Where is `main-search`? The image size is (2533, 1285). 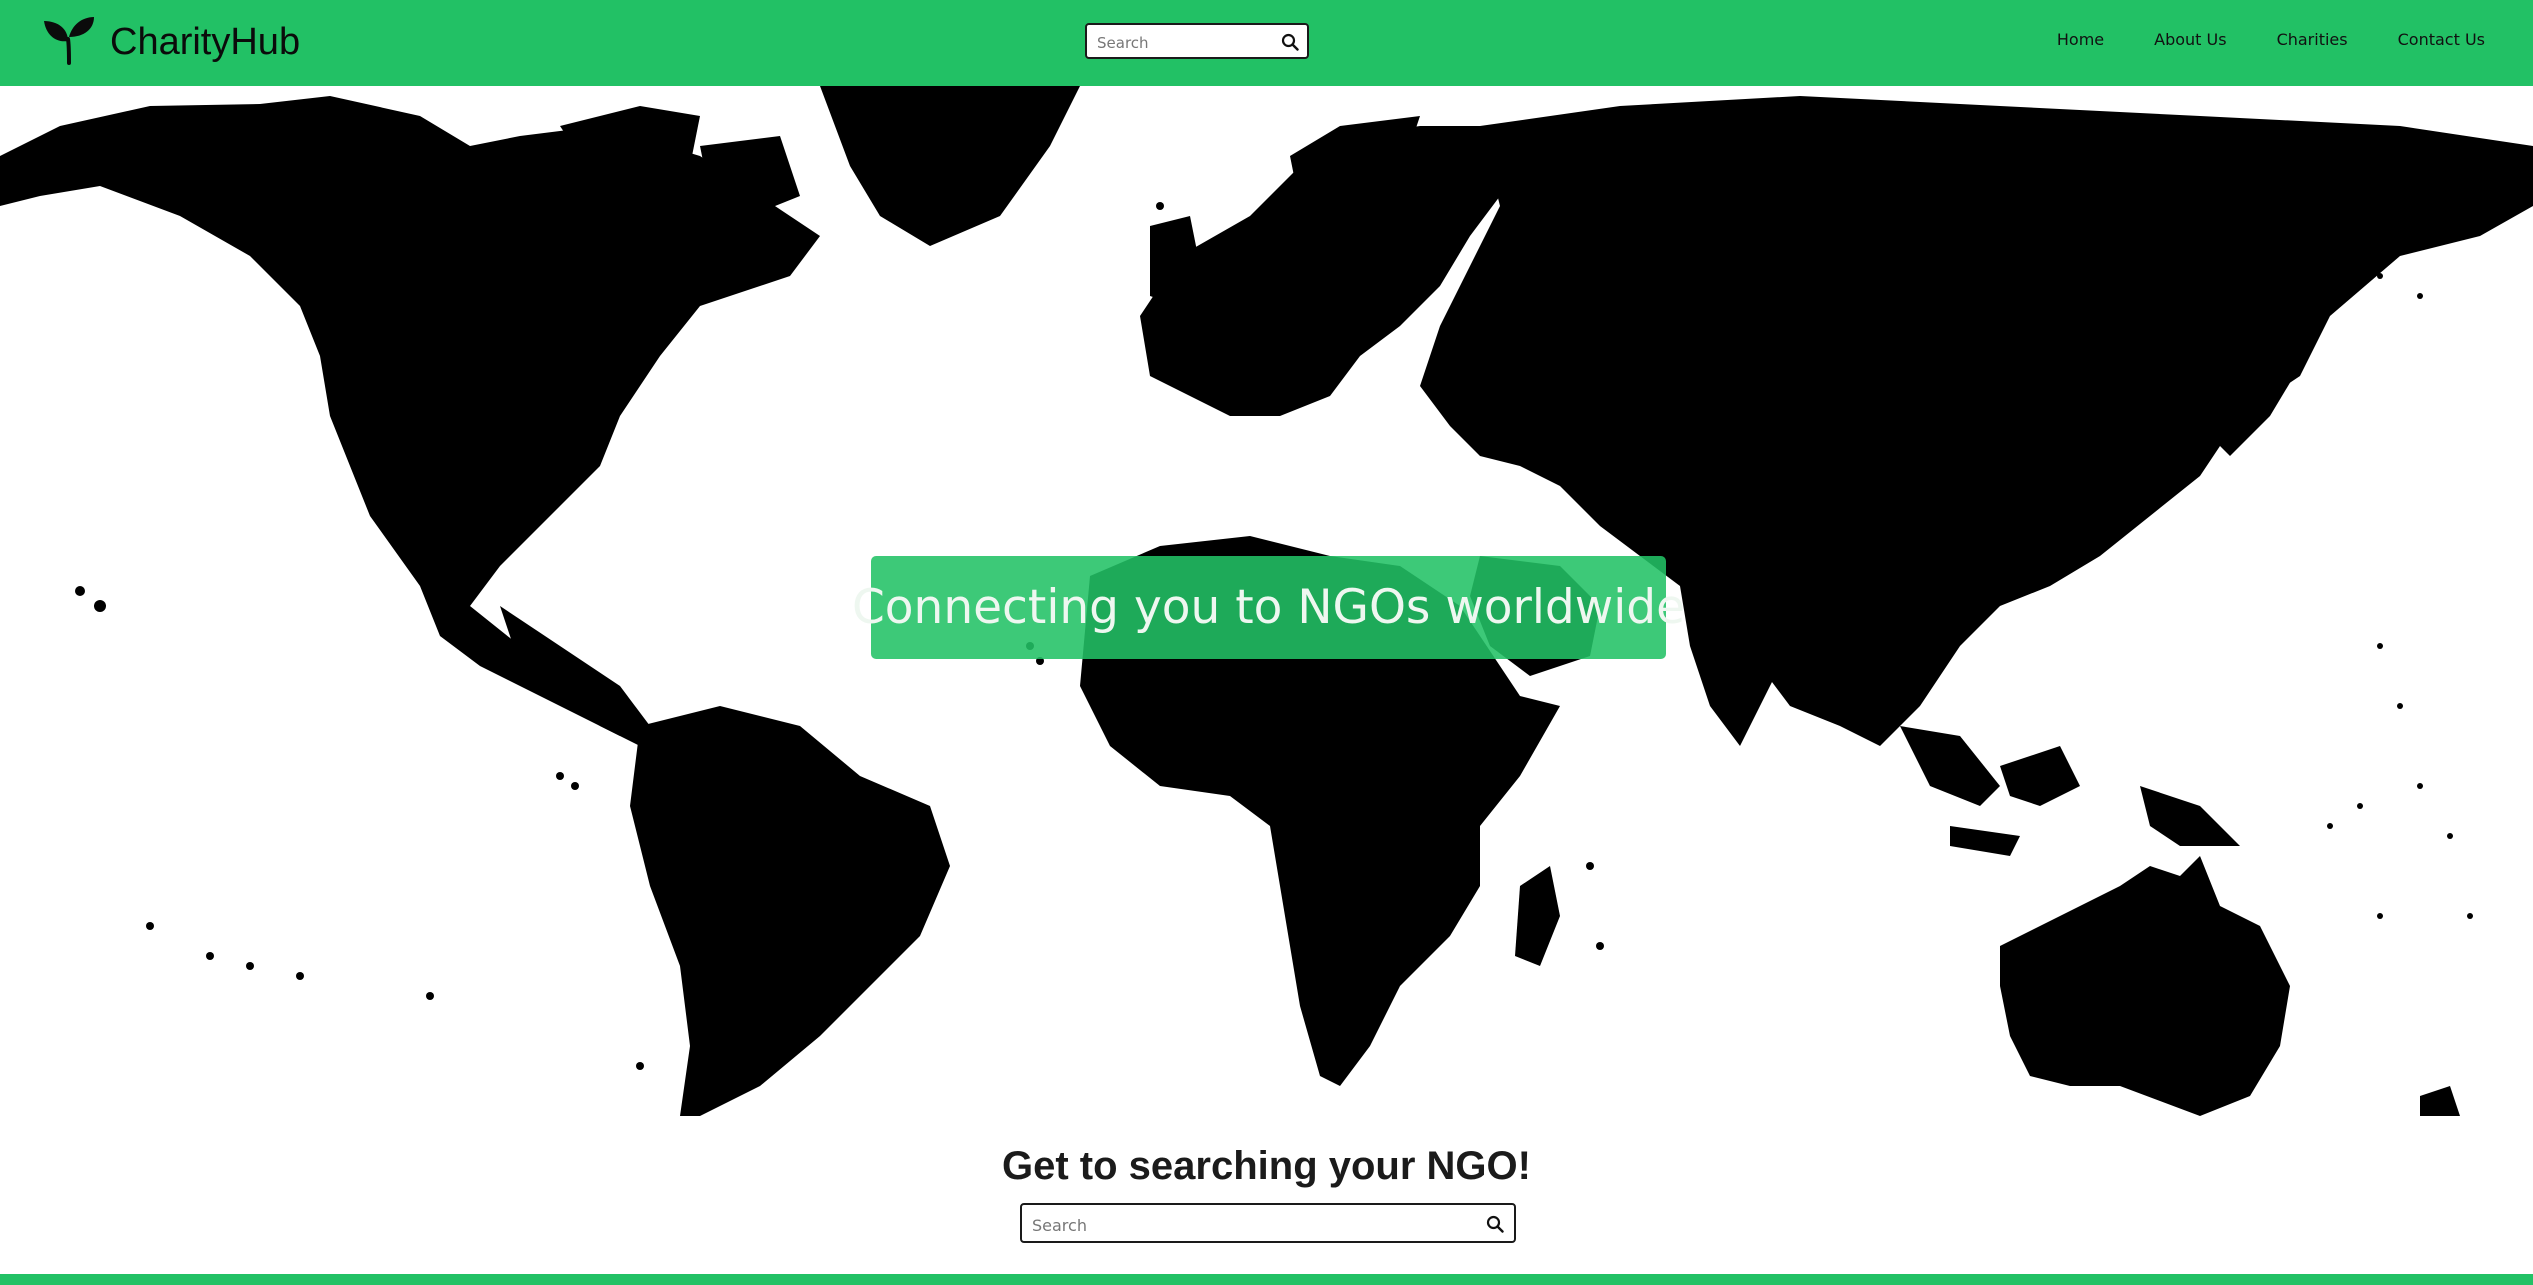
main-search is located at coordinates (1268, 1223).